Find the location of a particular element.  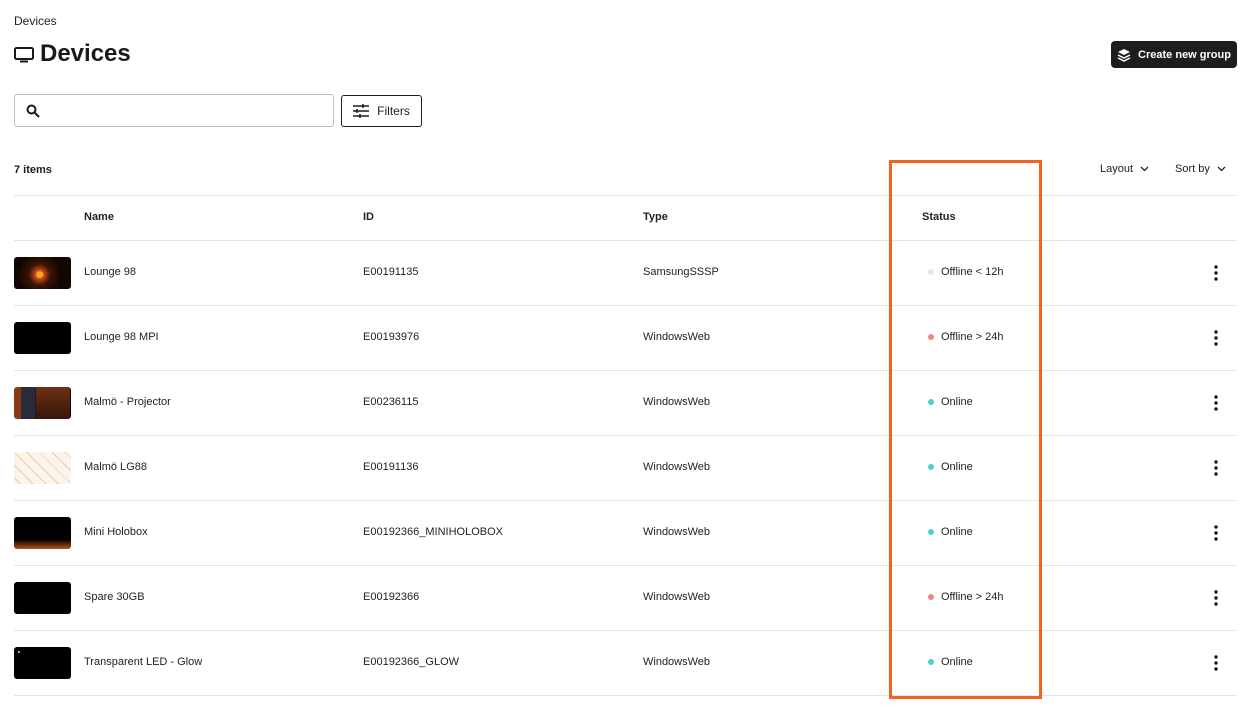

device-id: E00192366 is located at coordinates (391, 597).